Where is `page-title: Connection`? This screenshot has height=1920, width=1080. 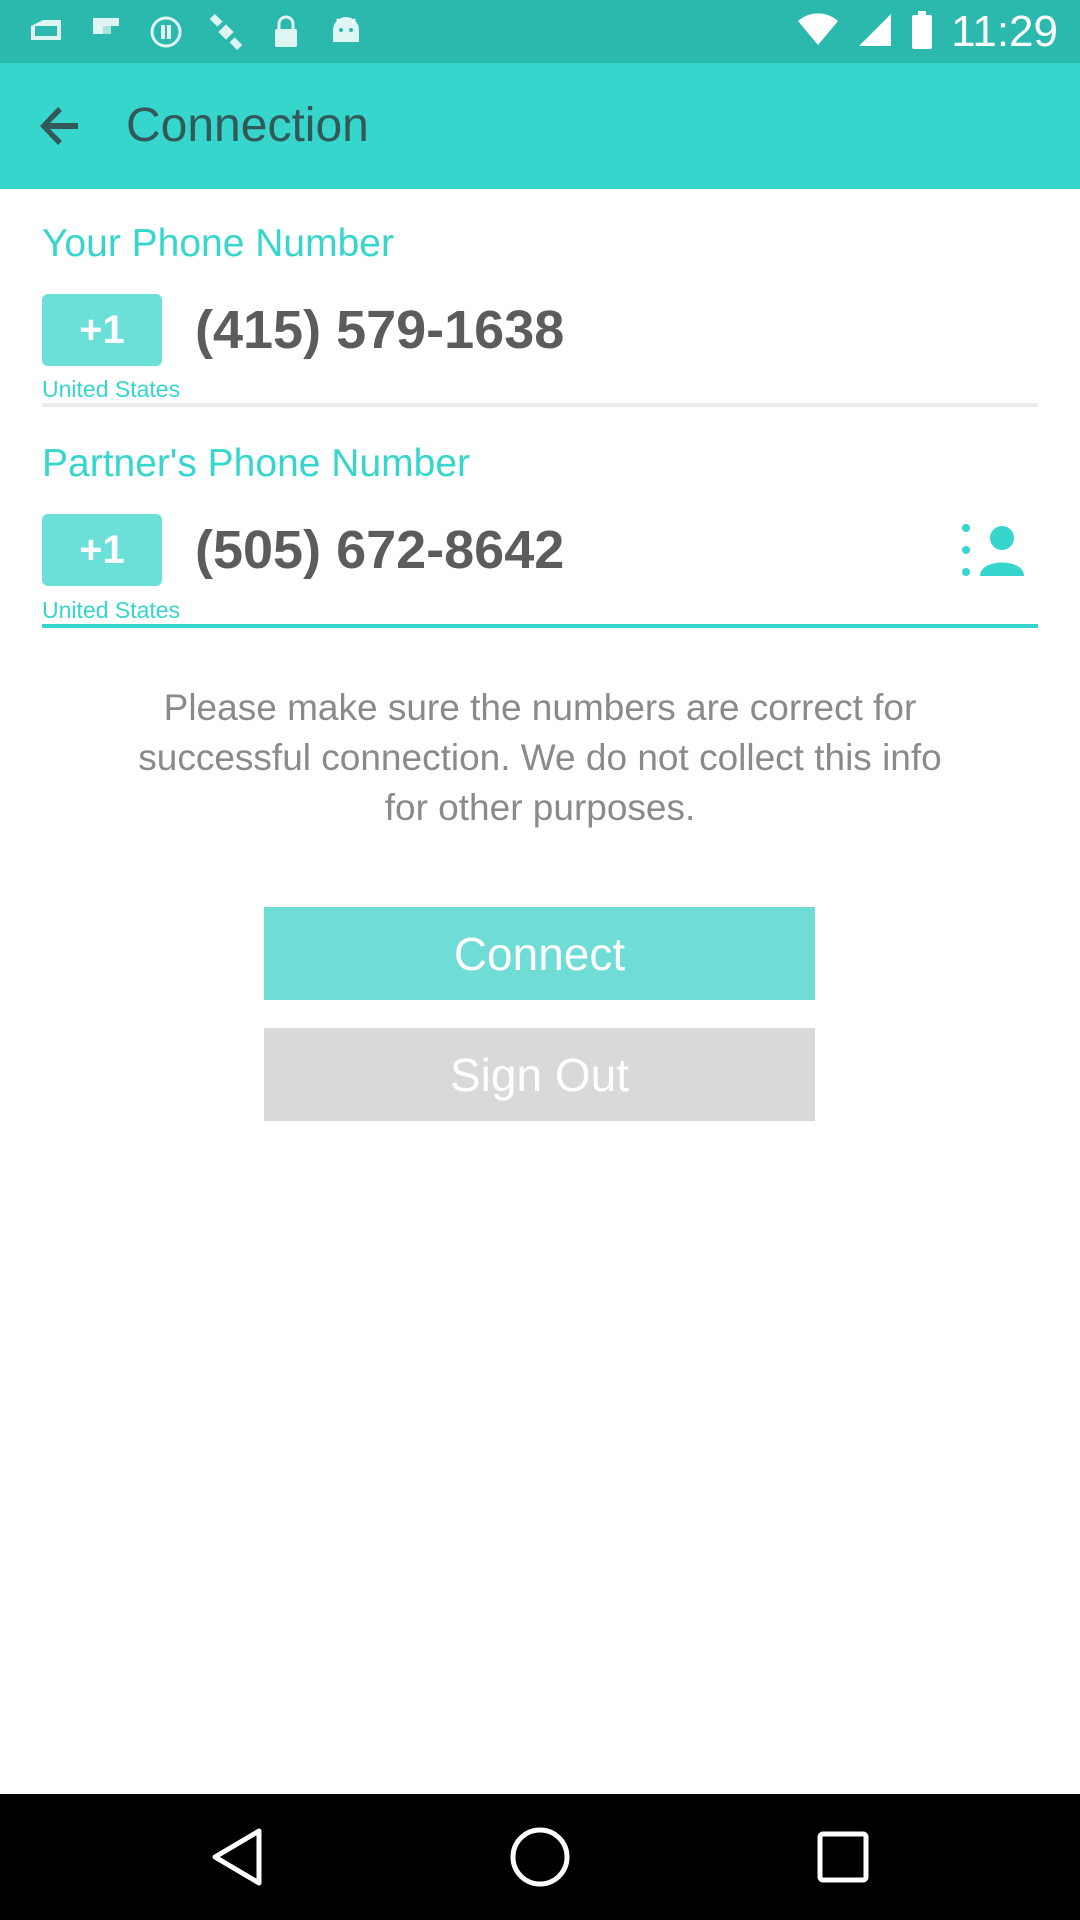
page-title: Connection is located at coordinates (247, 125).